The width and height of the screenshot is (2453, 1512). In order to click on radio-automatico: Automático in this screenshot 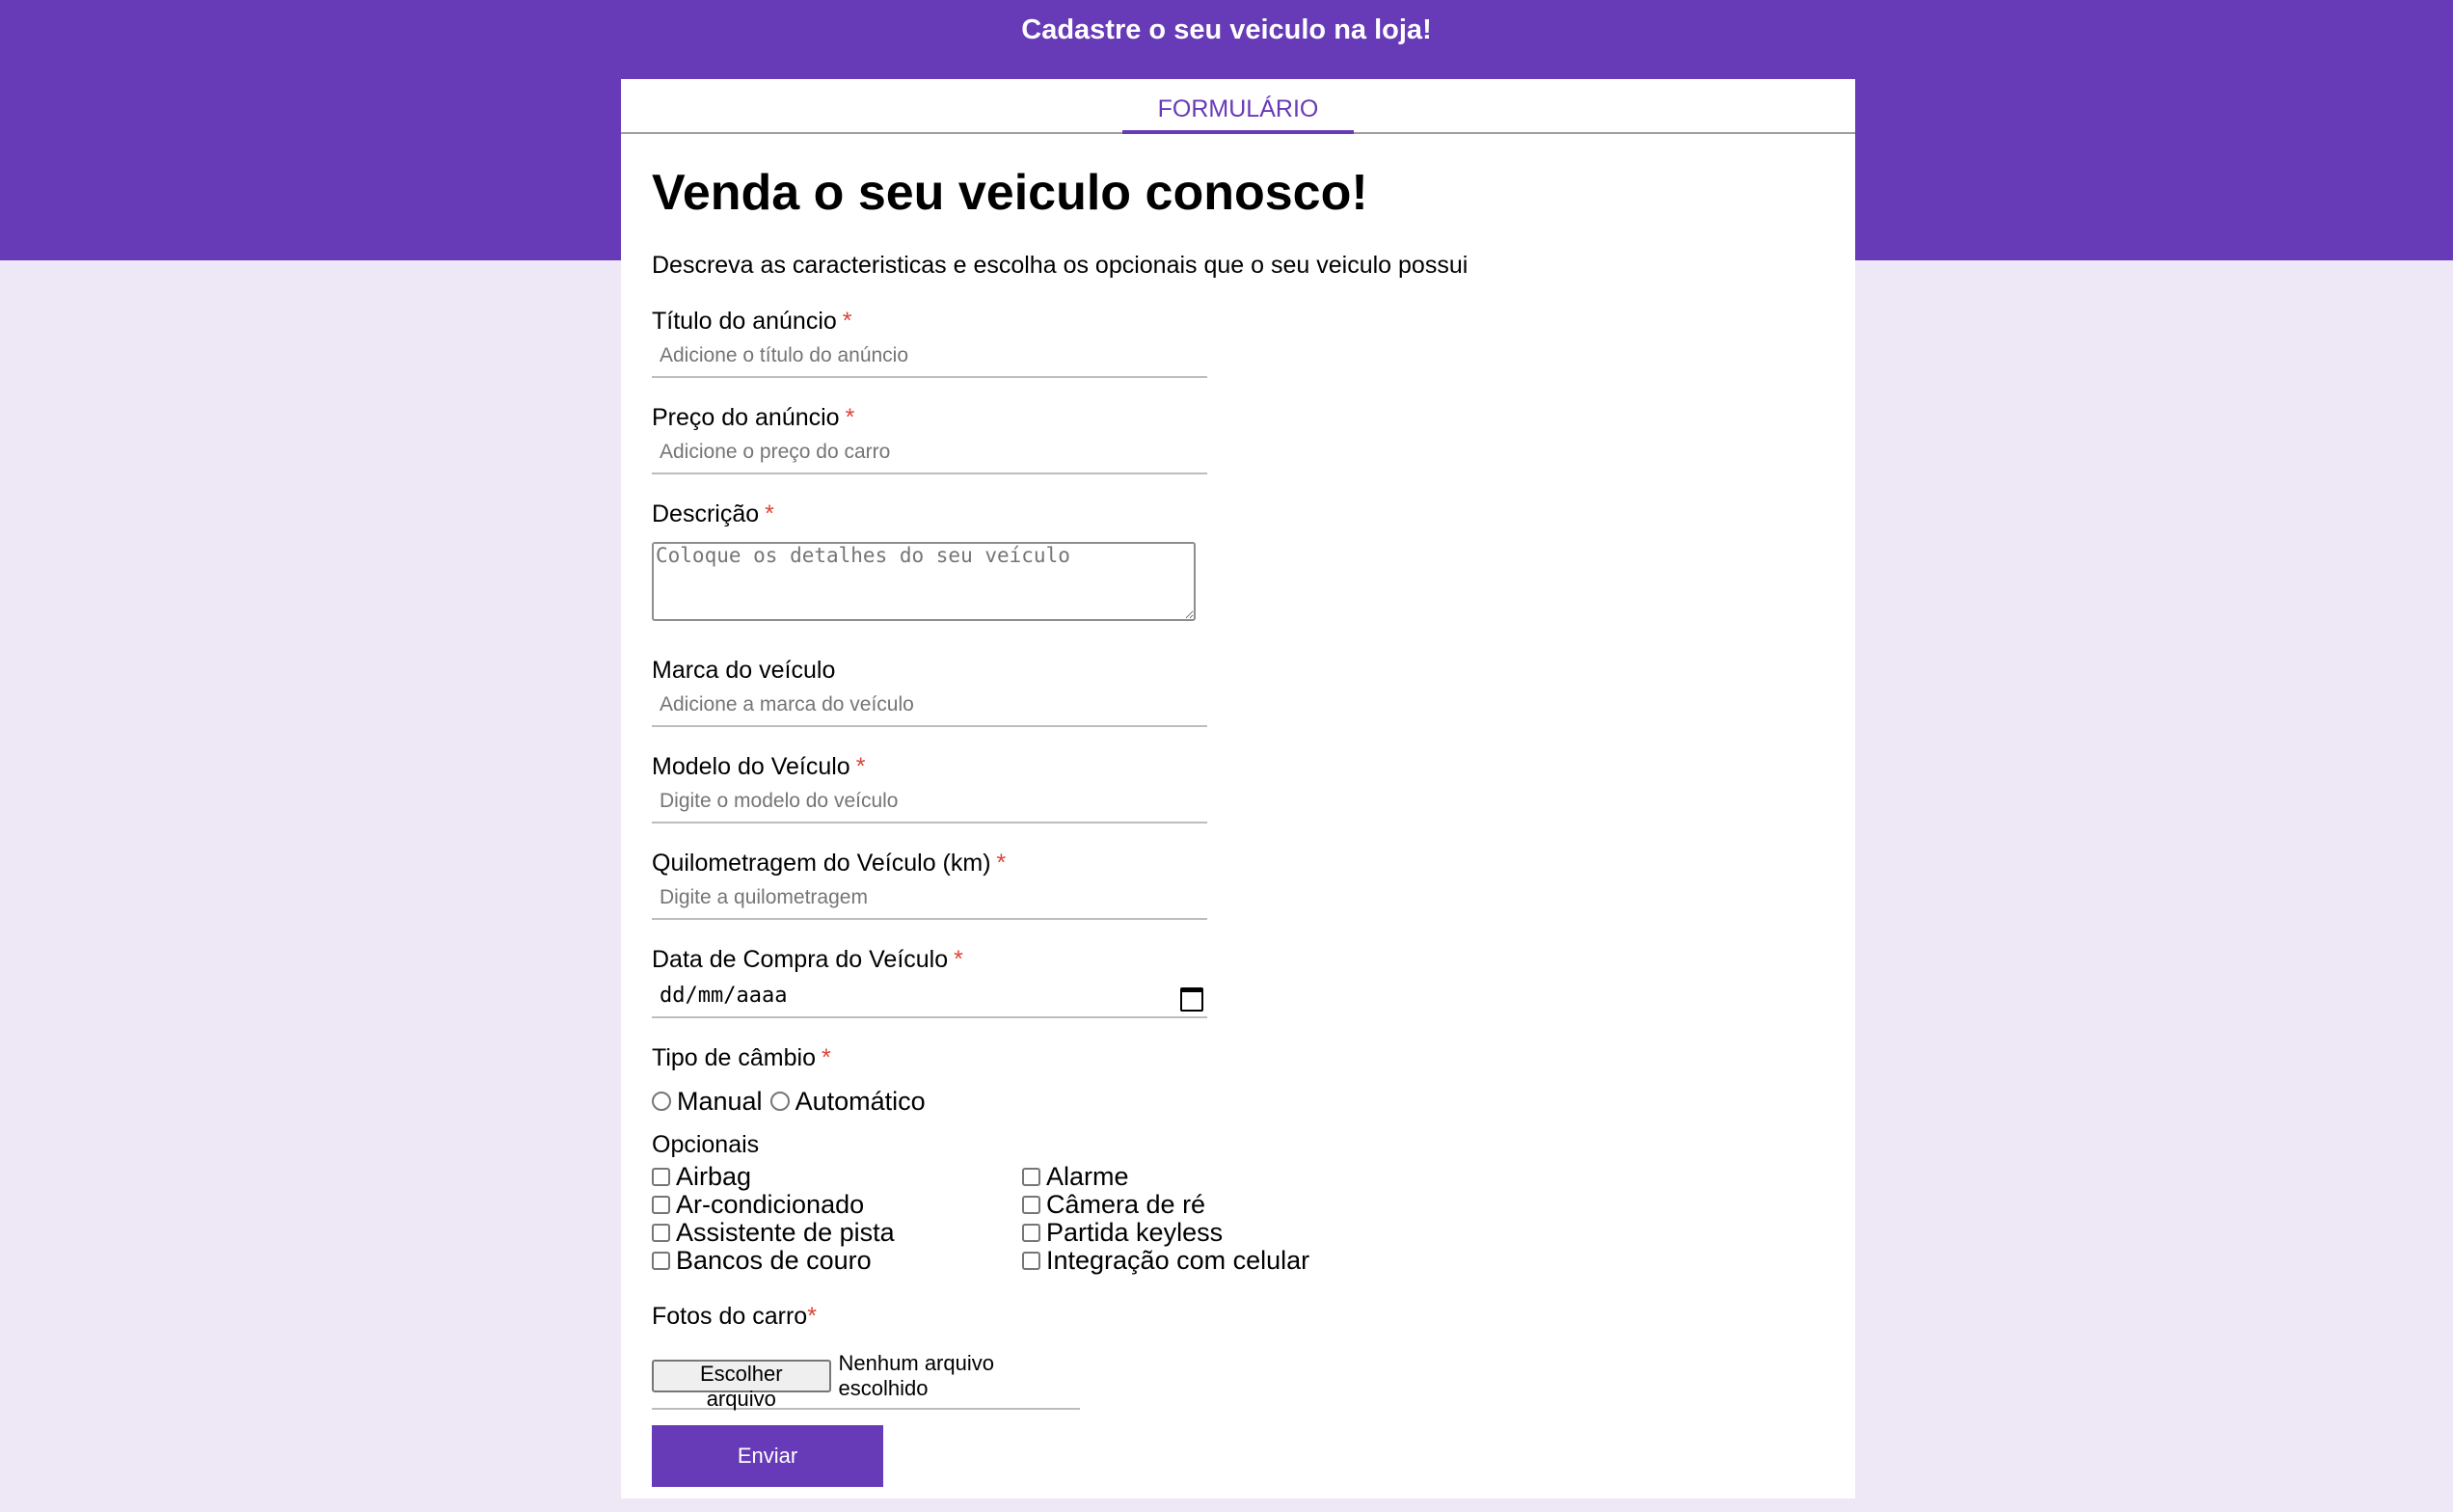, I will do `click(848, 1102)`.